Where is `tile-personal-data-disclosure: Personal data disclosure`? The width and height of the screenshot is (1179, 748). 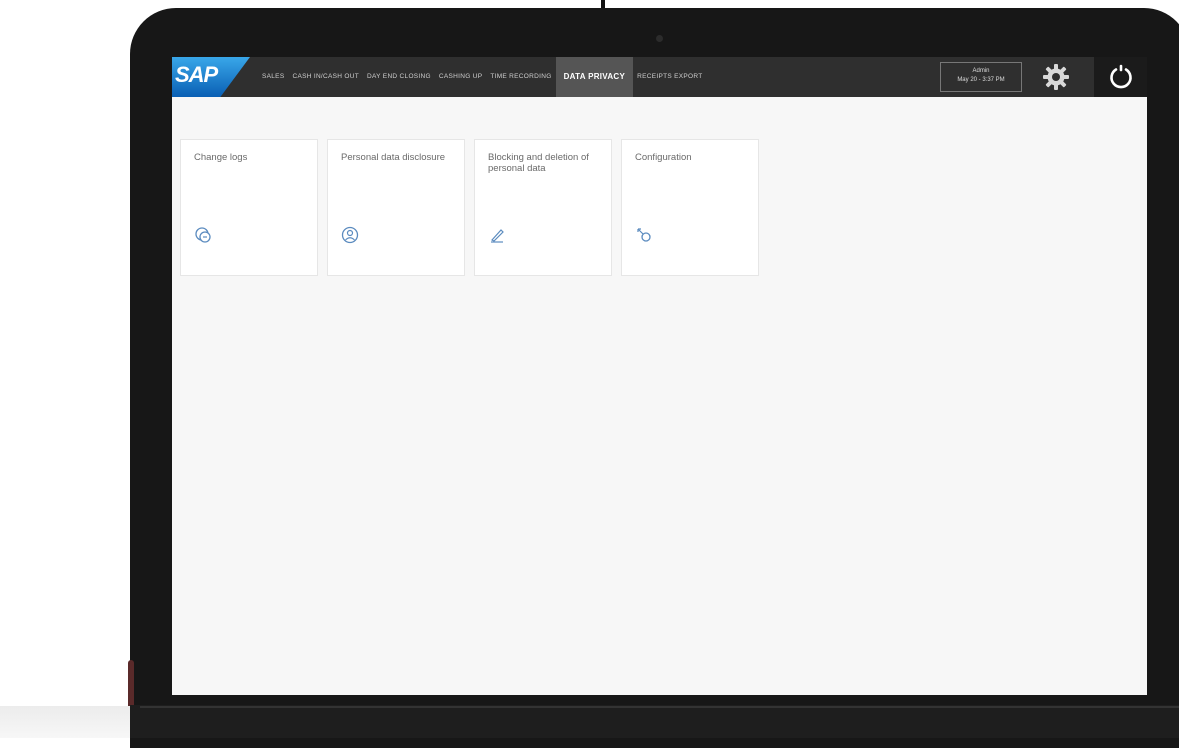 tile-personal-data-disclosure: Personal data disclosure is located at coordinates (396, 207).